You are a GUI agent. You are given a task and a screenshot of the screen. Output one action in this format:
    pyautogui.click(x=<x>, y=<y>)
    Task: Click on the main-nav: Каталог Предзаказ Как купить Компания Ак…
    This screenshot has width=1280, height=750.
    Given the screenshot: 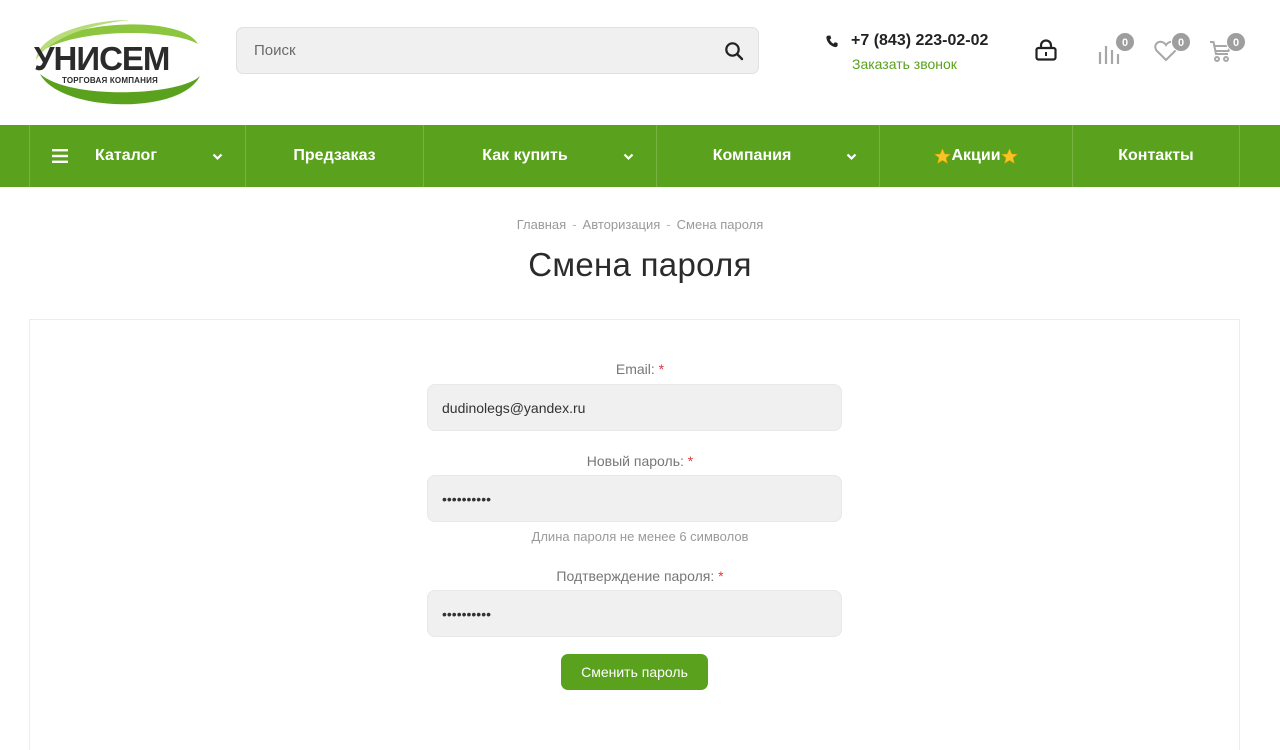 What is the action you would take?
    pyautogui.click(x=640, y=156)
    